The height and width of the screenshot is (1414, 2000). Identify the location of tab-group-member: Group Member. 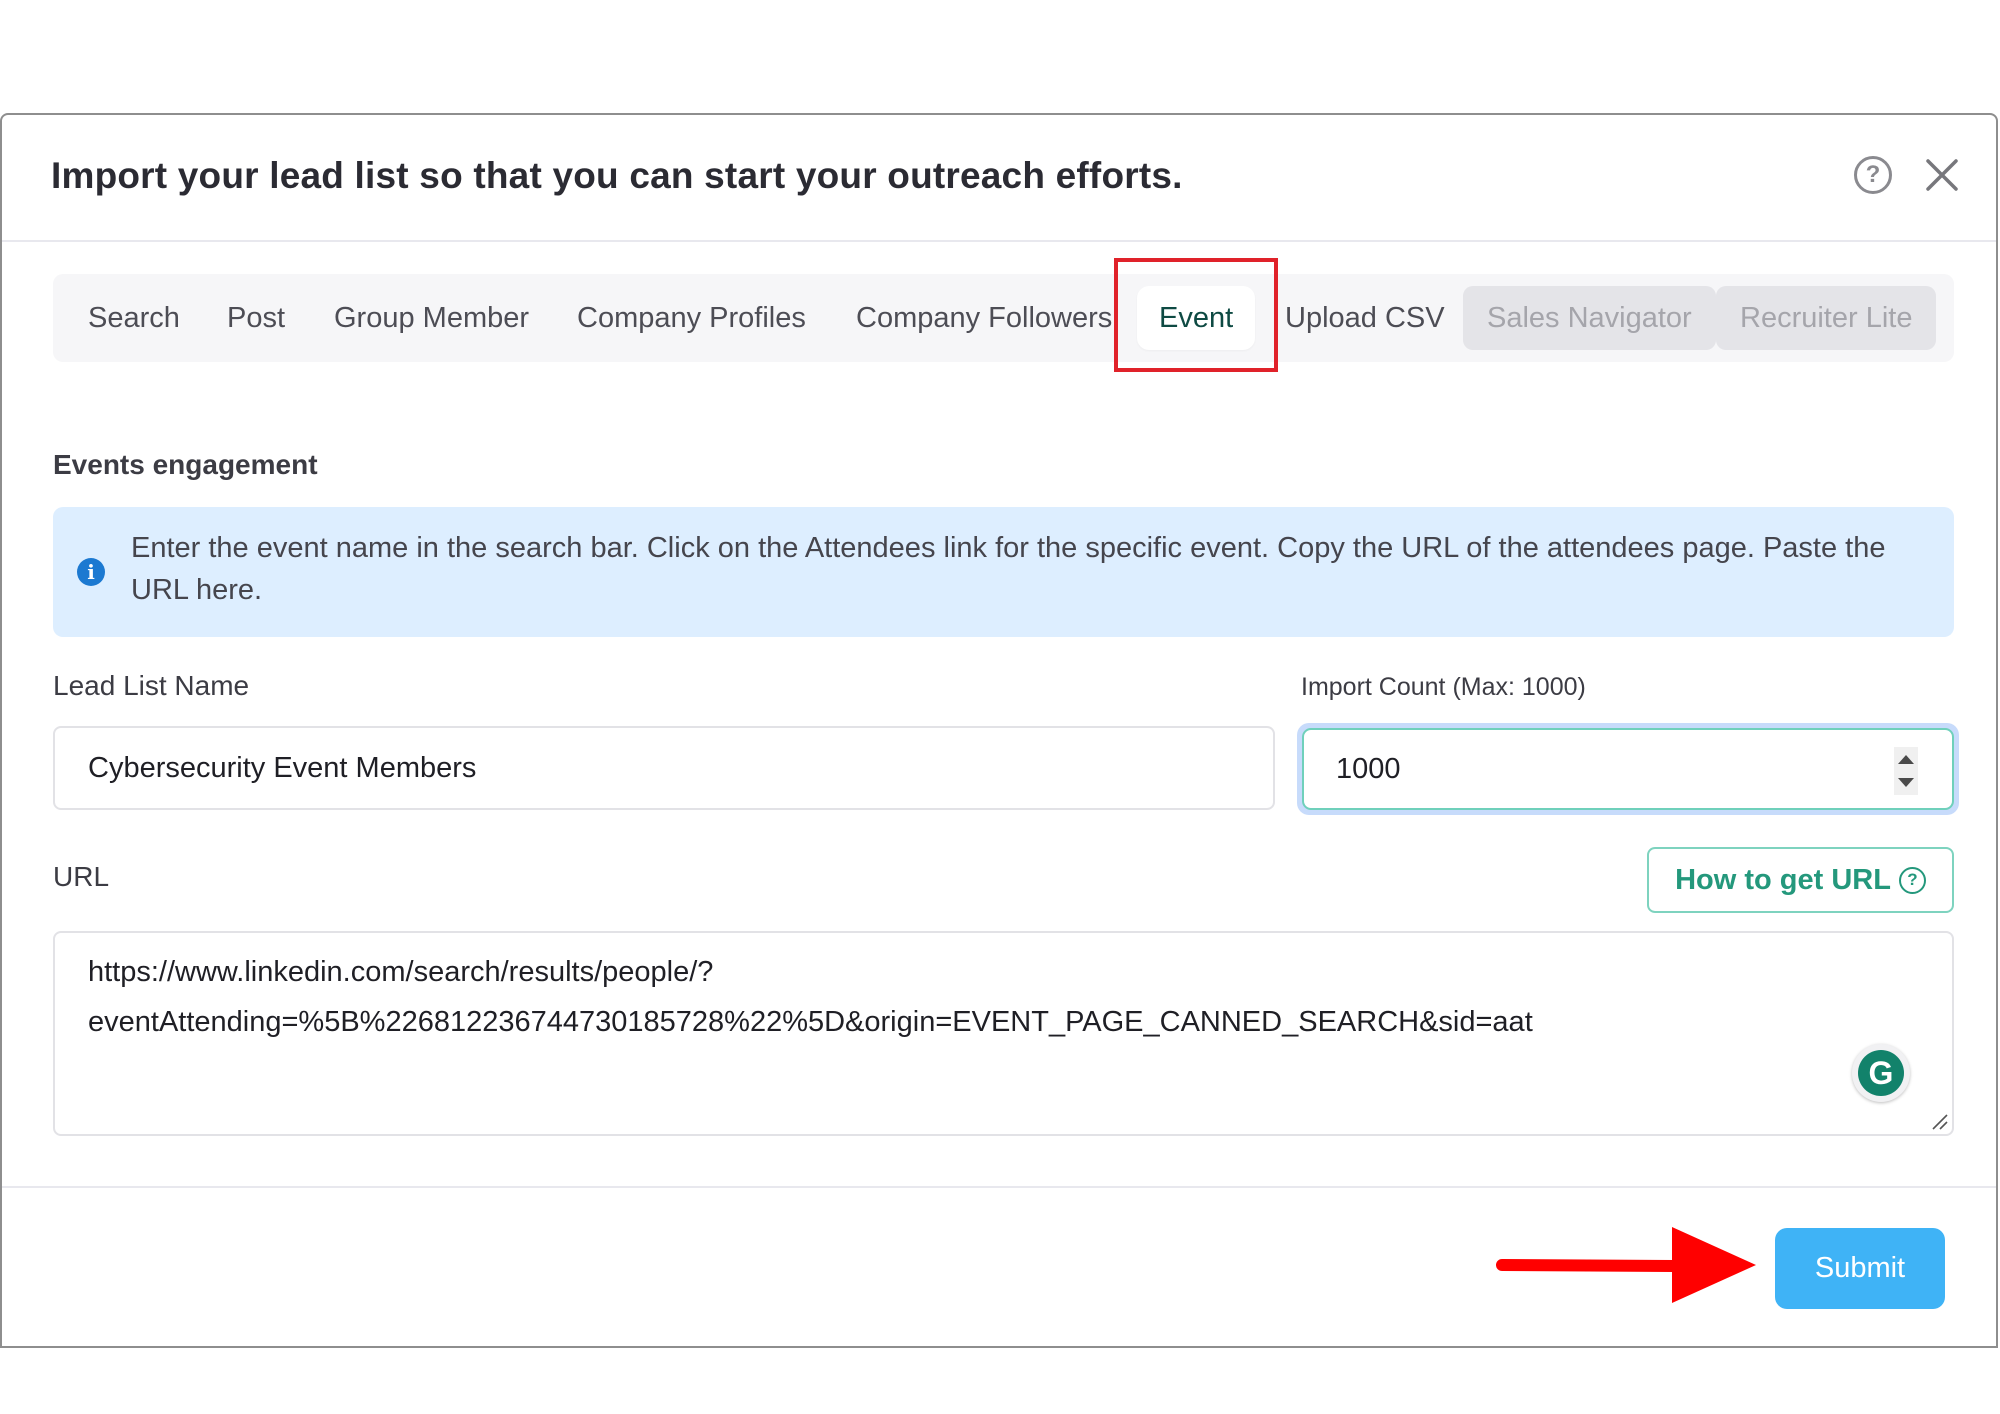
(431, 318).